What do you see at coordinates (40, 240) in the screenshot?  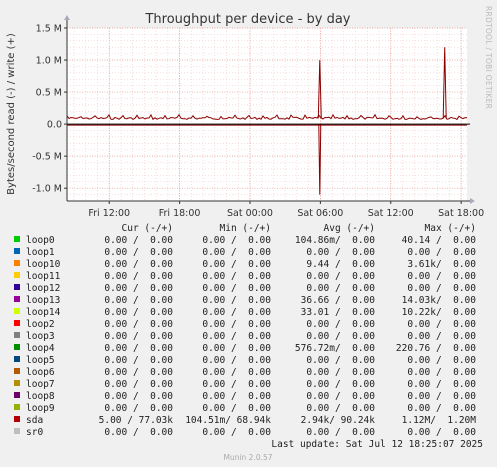 I see `legend-name: loop0` at bounding box center [40, 240].